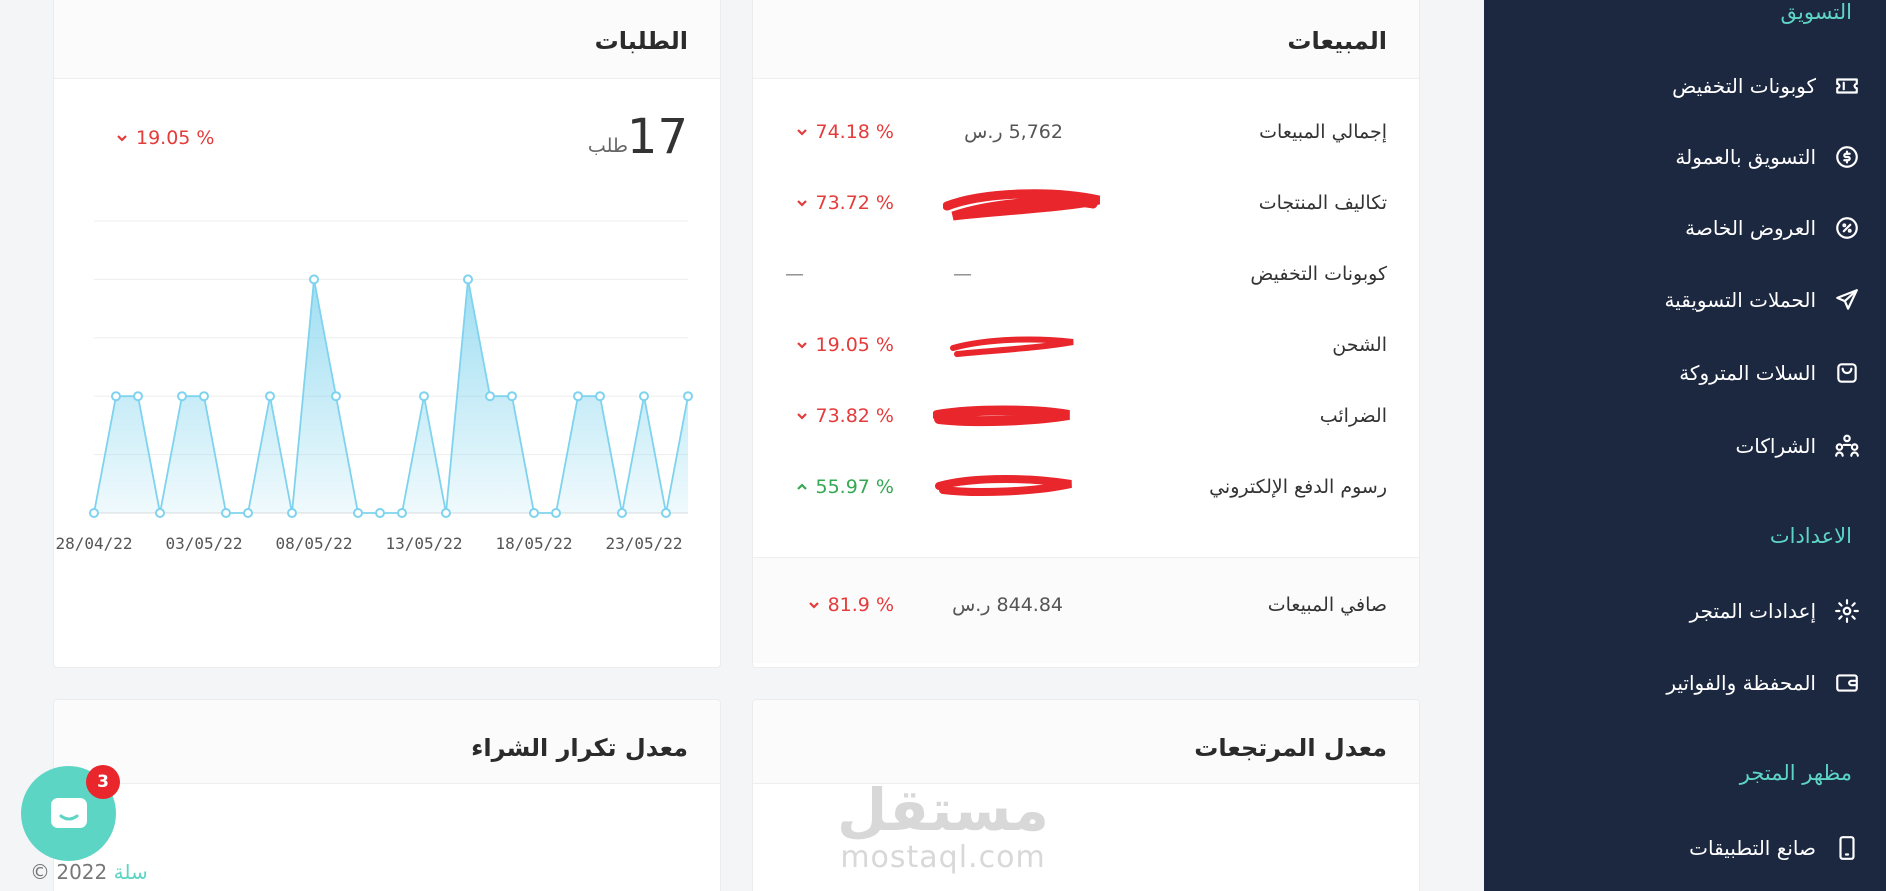 The image size is (1886, 891). Describe the element at coordinates (131, 872) in the screenshot. I see `footer-brand-link: سلة` at that location.